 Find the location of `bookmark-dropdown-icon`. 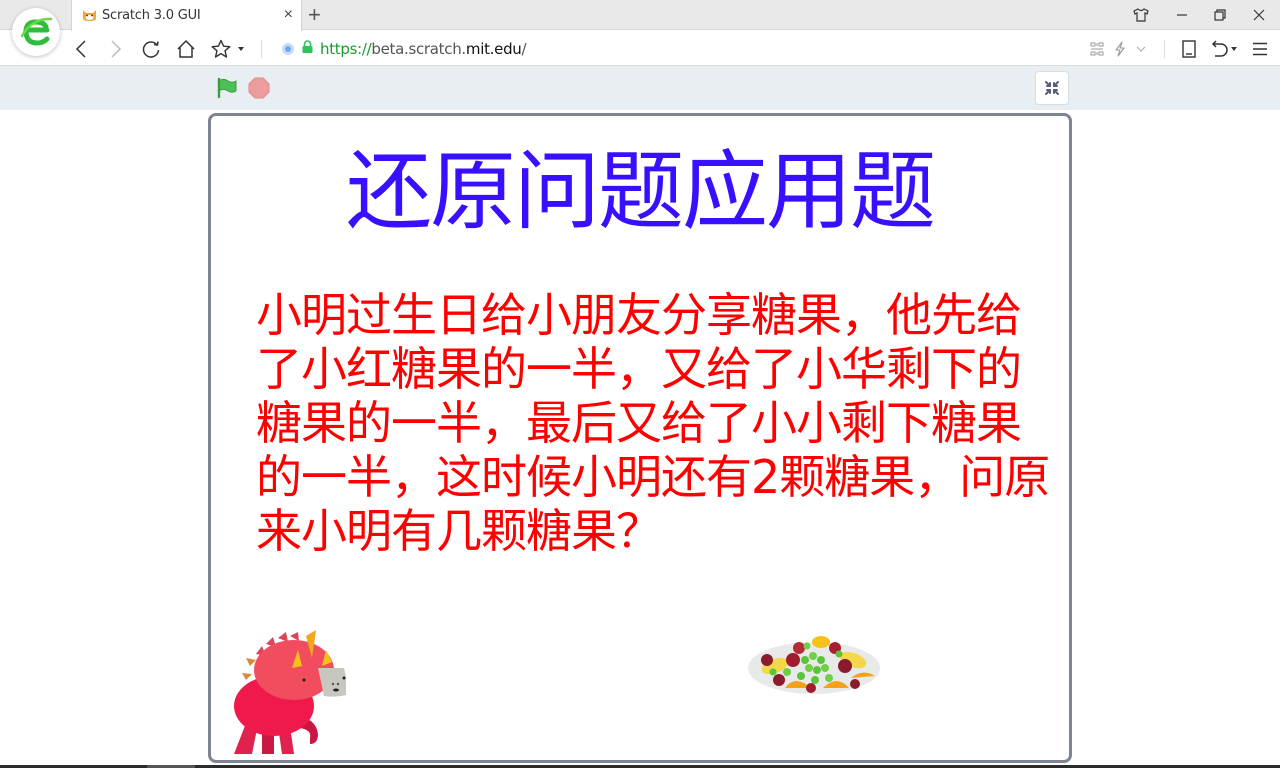

bookmark-dropdown-icon is located at coordinates (241, 49).